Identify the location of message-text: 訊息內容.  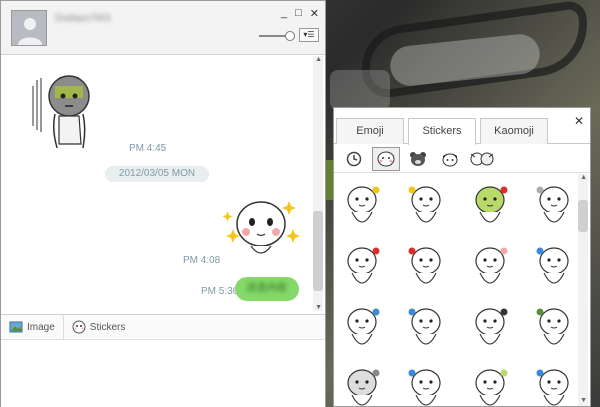
(267, 288).